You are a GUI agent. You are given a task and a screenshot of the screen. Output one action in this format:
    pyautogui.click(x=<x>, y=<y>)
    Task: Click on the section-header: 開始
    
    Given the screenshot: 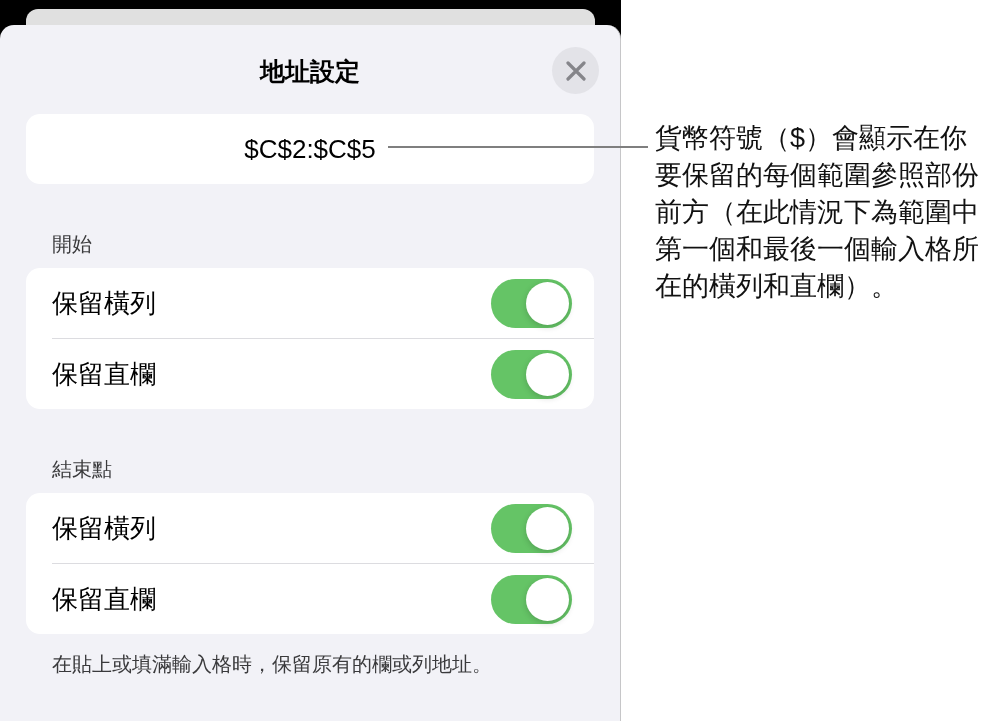 What is the action you would take?
    pyautogui.click(x=72, y=244)
    